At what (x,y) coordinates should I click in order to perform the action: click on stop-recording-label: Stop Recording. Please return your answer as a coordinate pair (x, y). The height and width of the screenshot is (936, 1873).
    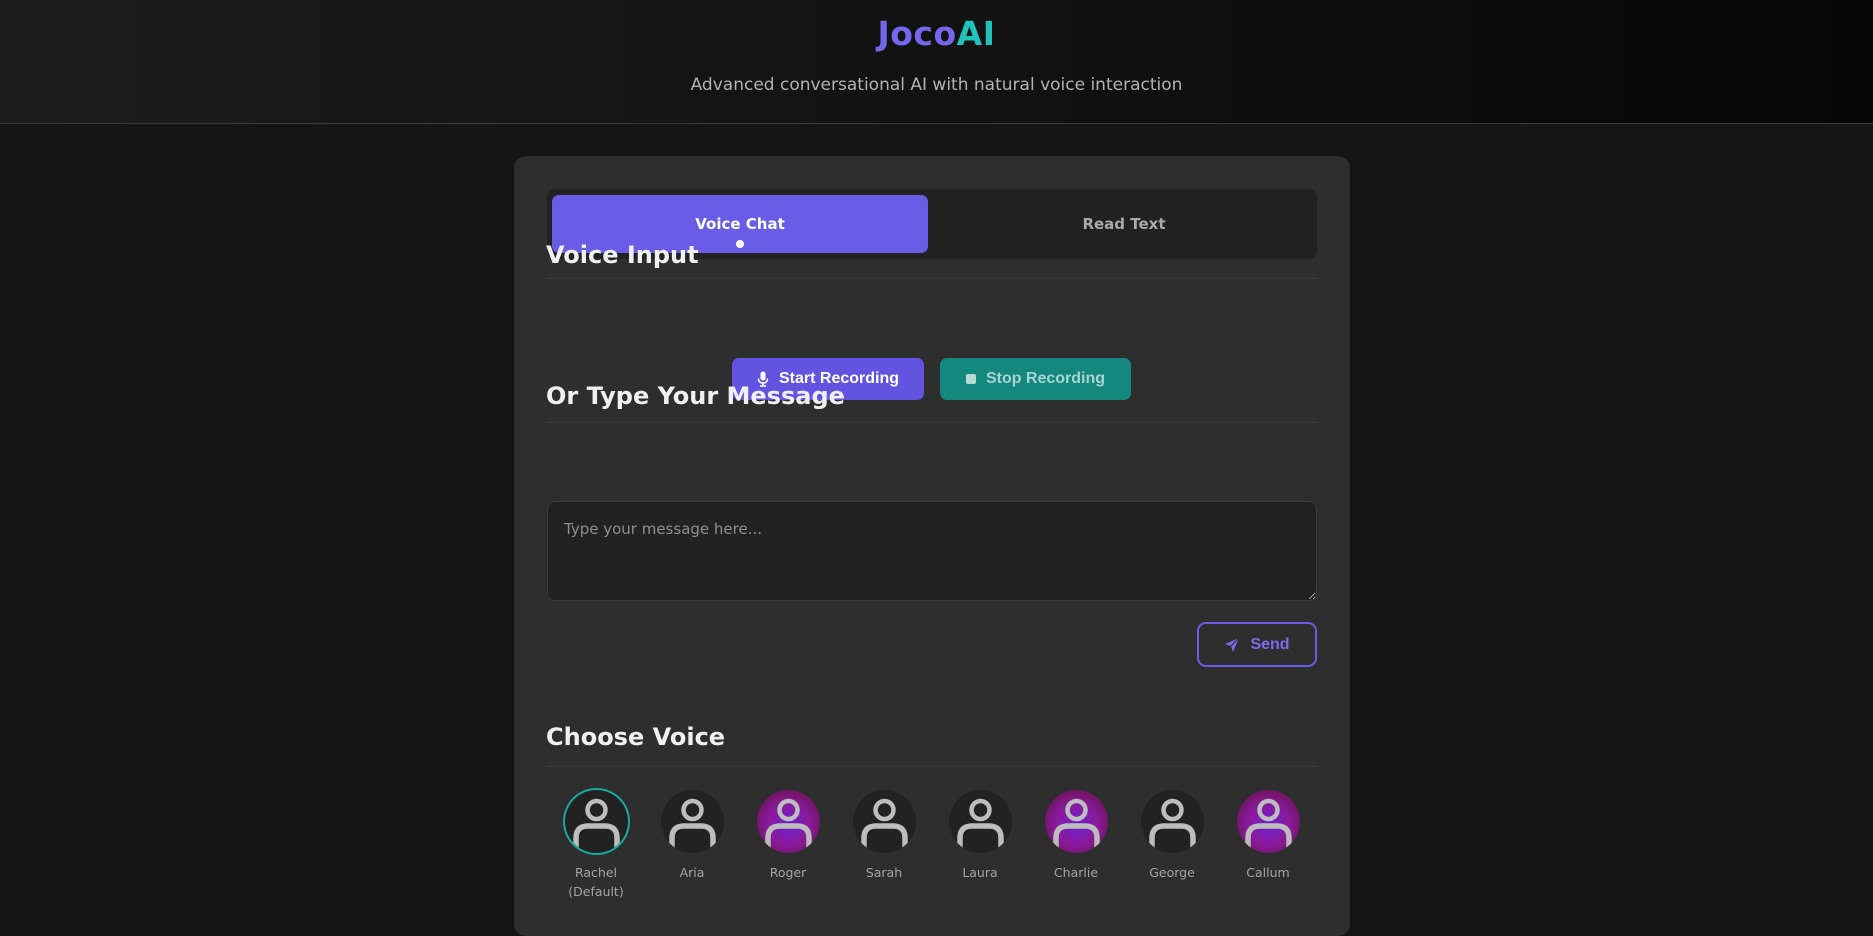
    Looking at the image, I should click on (1045, 378).